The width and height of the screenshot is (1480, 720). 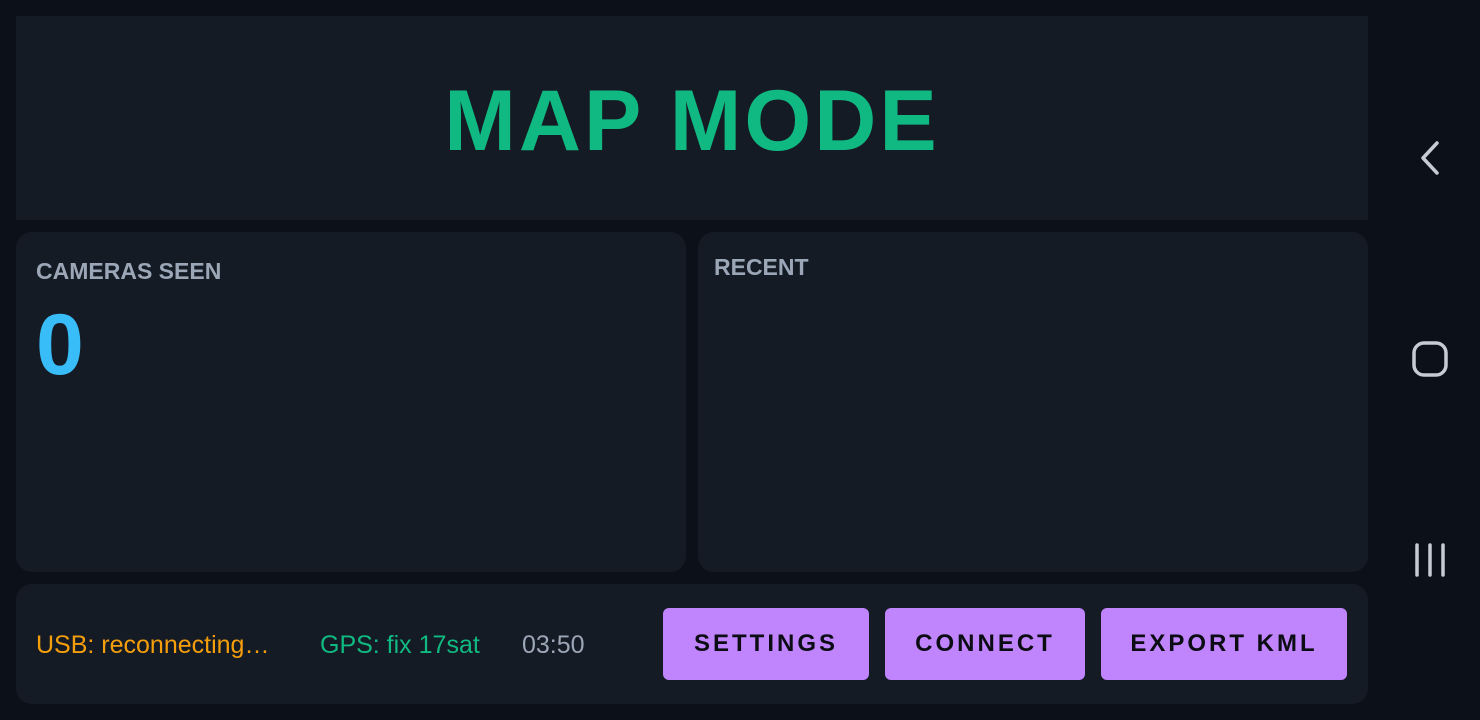 I want to click on rounded-square-icon, so click(x=1430, y=359).